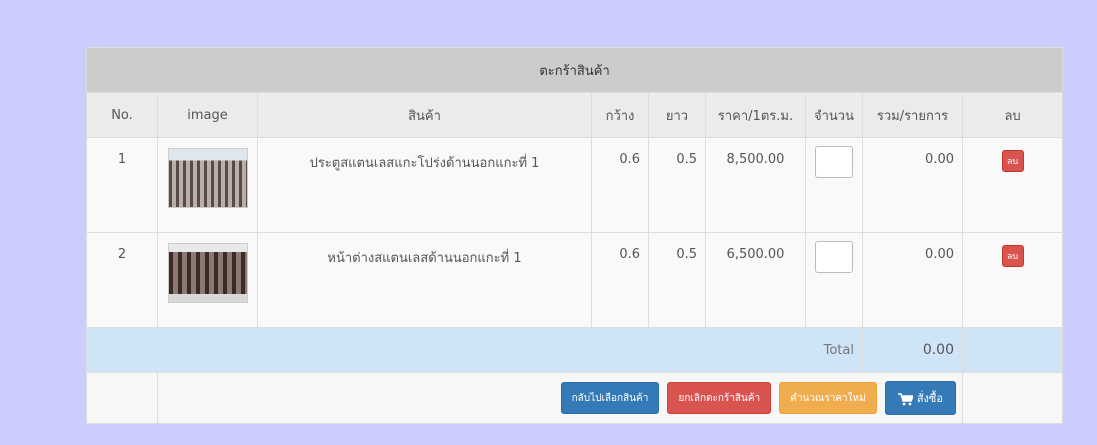 This screenshot has width=1097, height=445. I want to click on order-button-label: สั่งซื้อ, so click(929, 398).